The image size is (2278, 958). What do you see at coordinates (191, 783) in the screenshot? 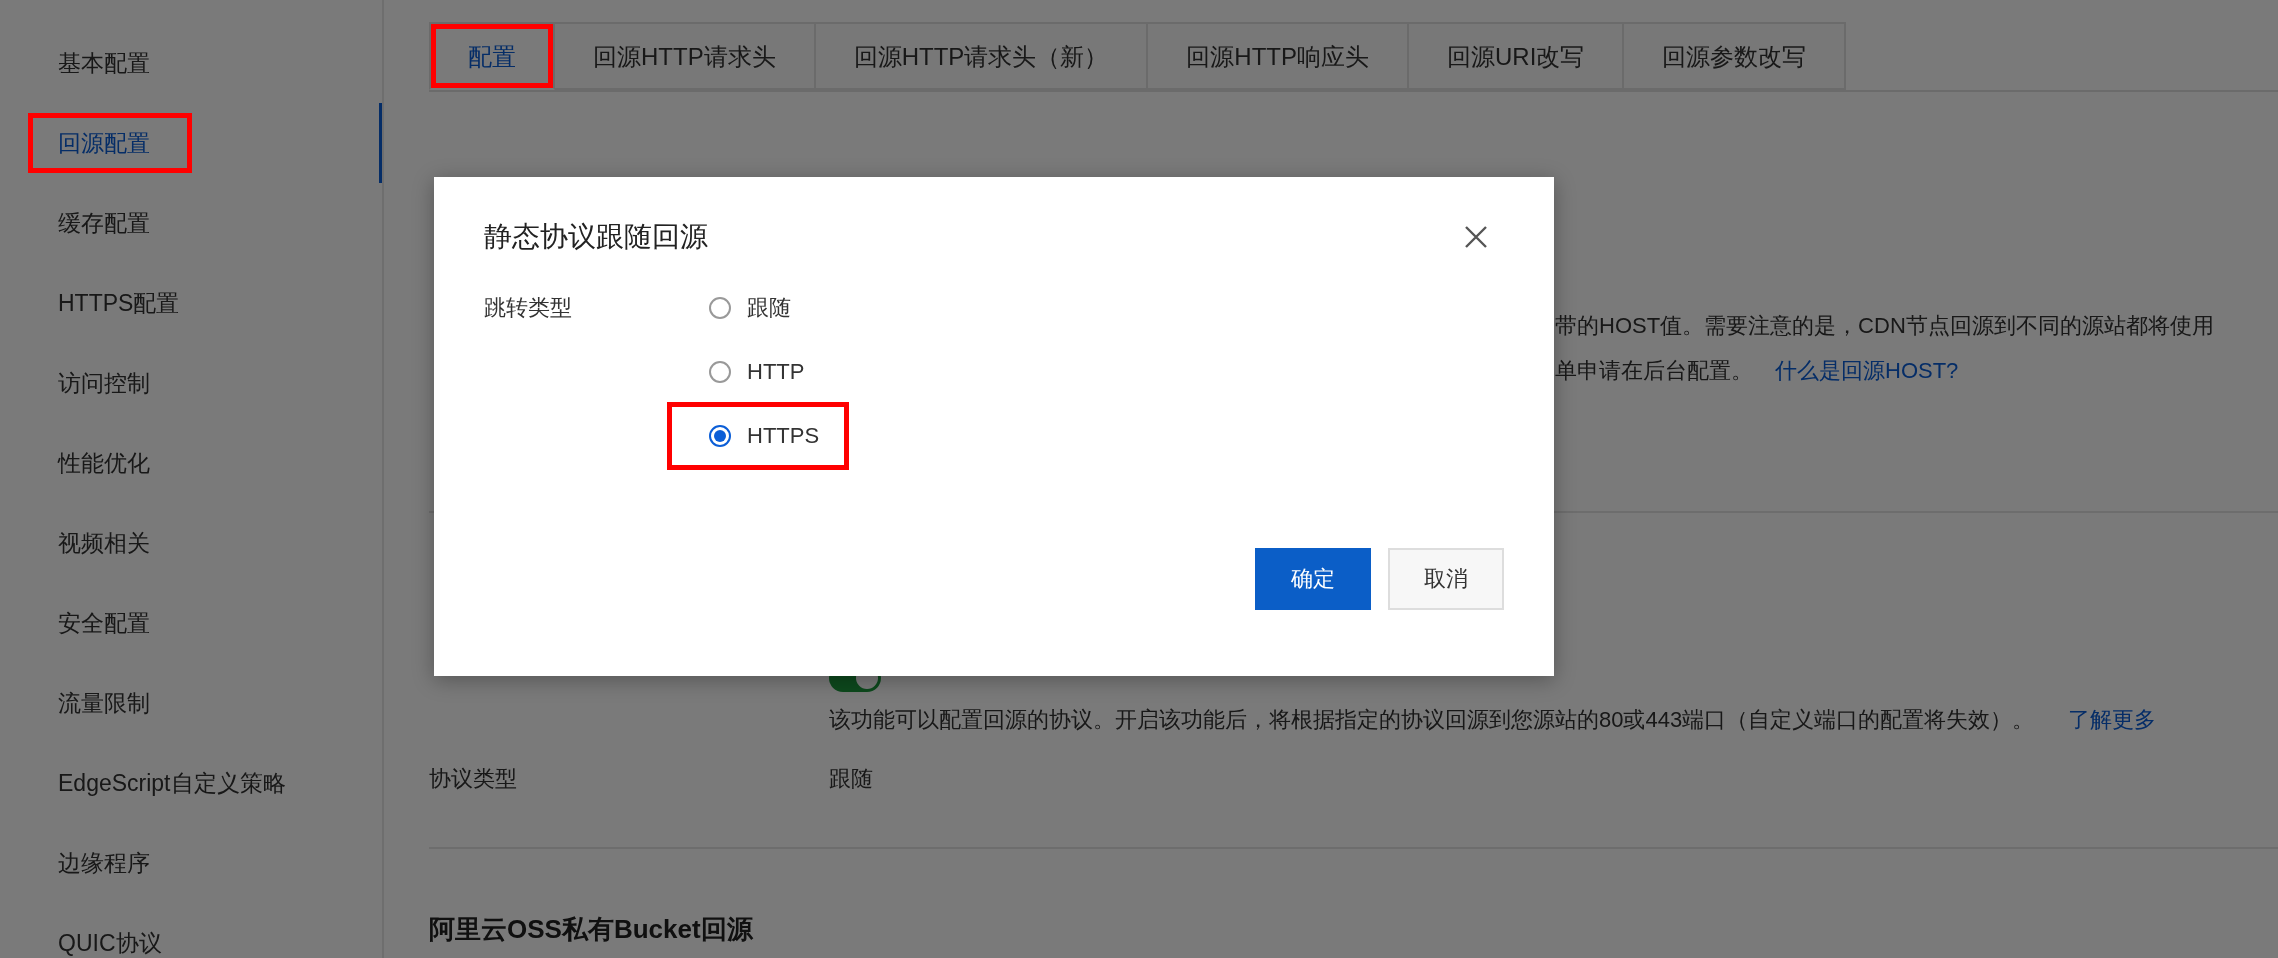
I see `sidebar-item: EdgeScript自定义策略` at bounding box center [191, 783].